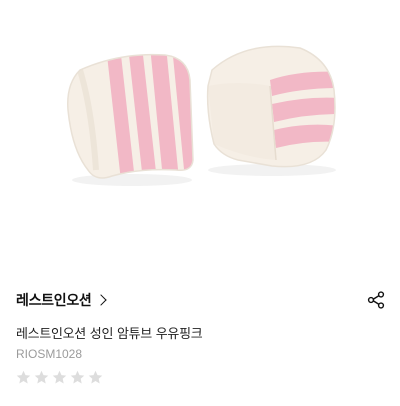  I want to click on share-button, so click(376, 300).